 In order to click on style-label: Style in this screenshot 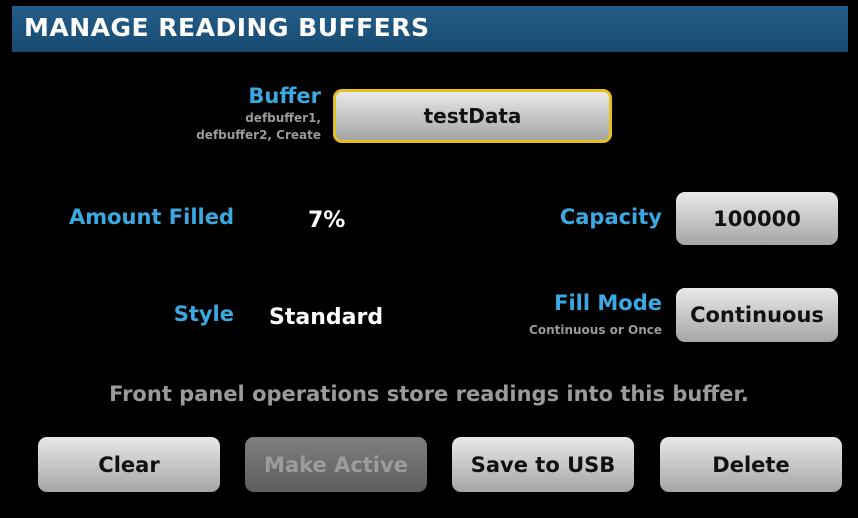, I will do `click(203, 314)`.